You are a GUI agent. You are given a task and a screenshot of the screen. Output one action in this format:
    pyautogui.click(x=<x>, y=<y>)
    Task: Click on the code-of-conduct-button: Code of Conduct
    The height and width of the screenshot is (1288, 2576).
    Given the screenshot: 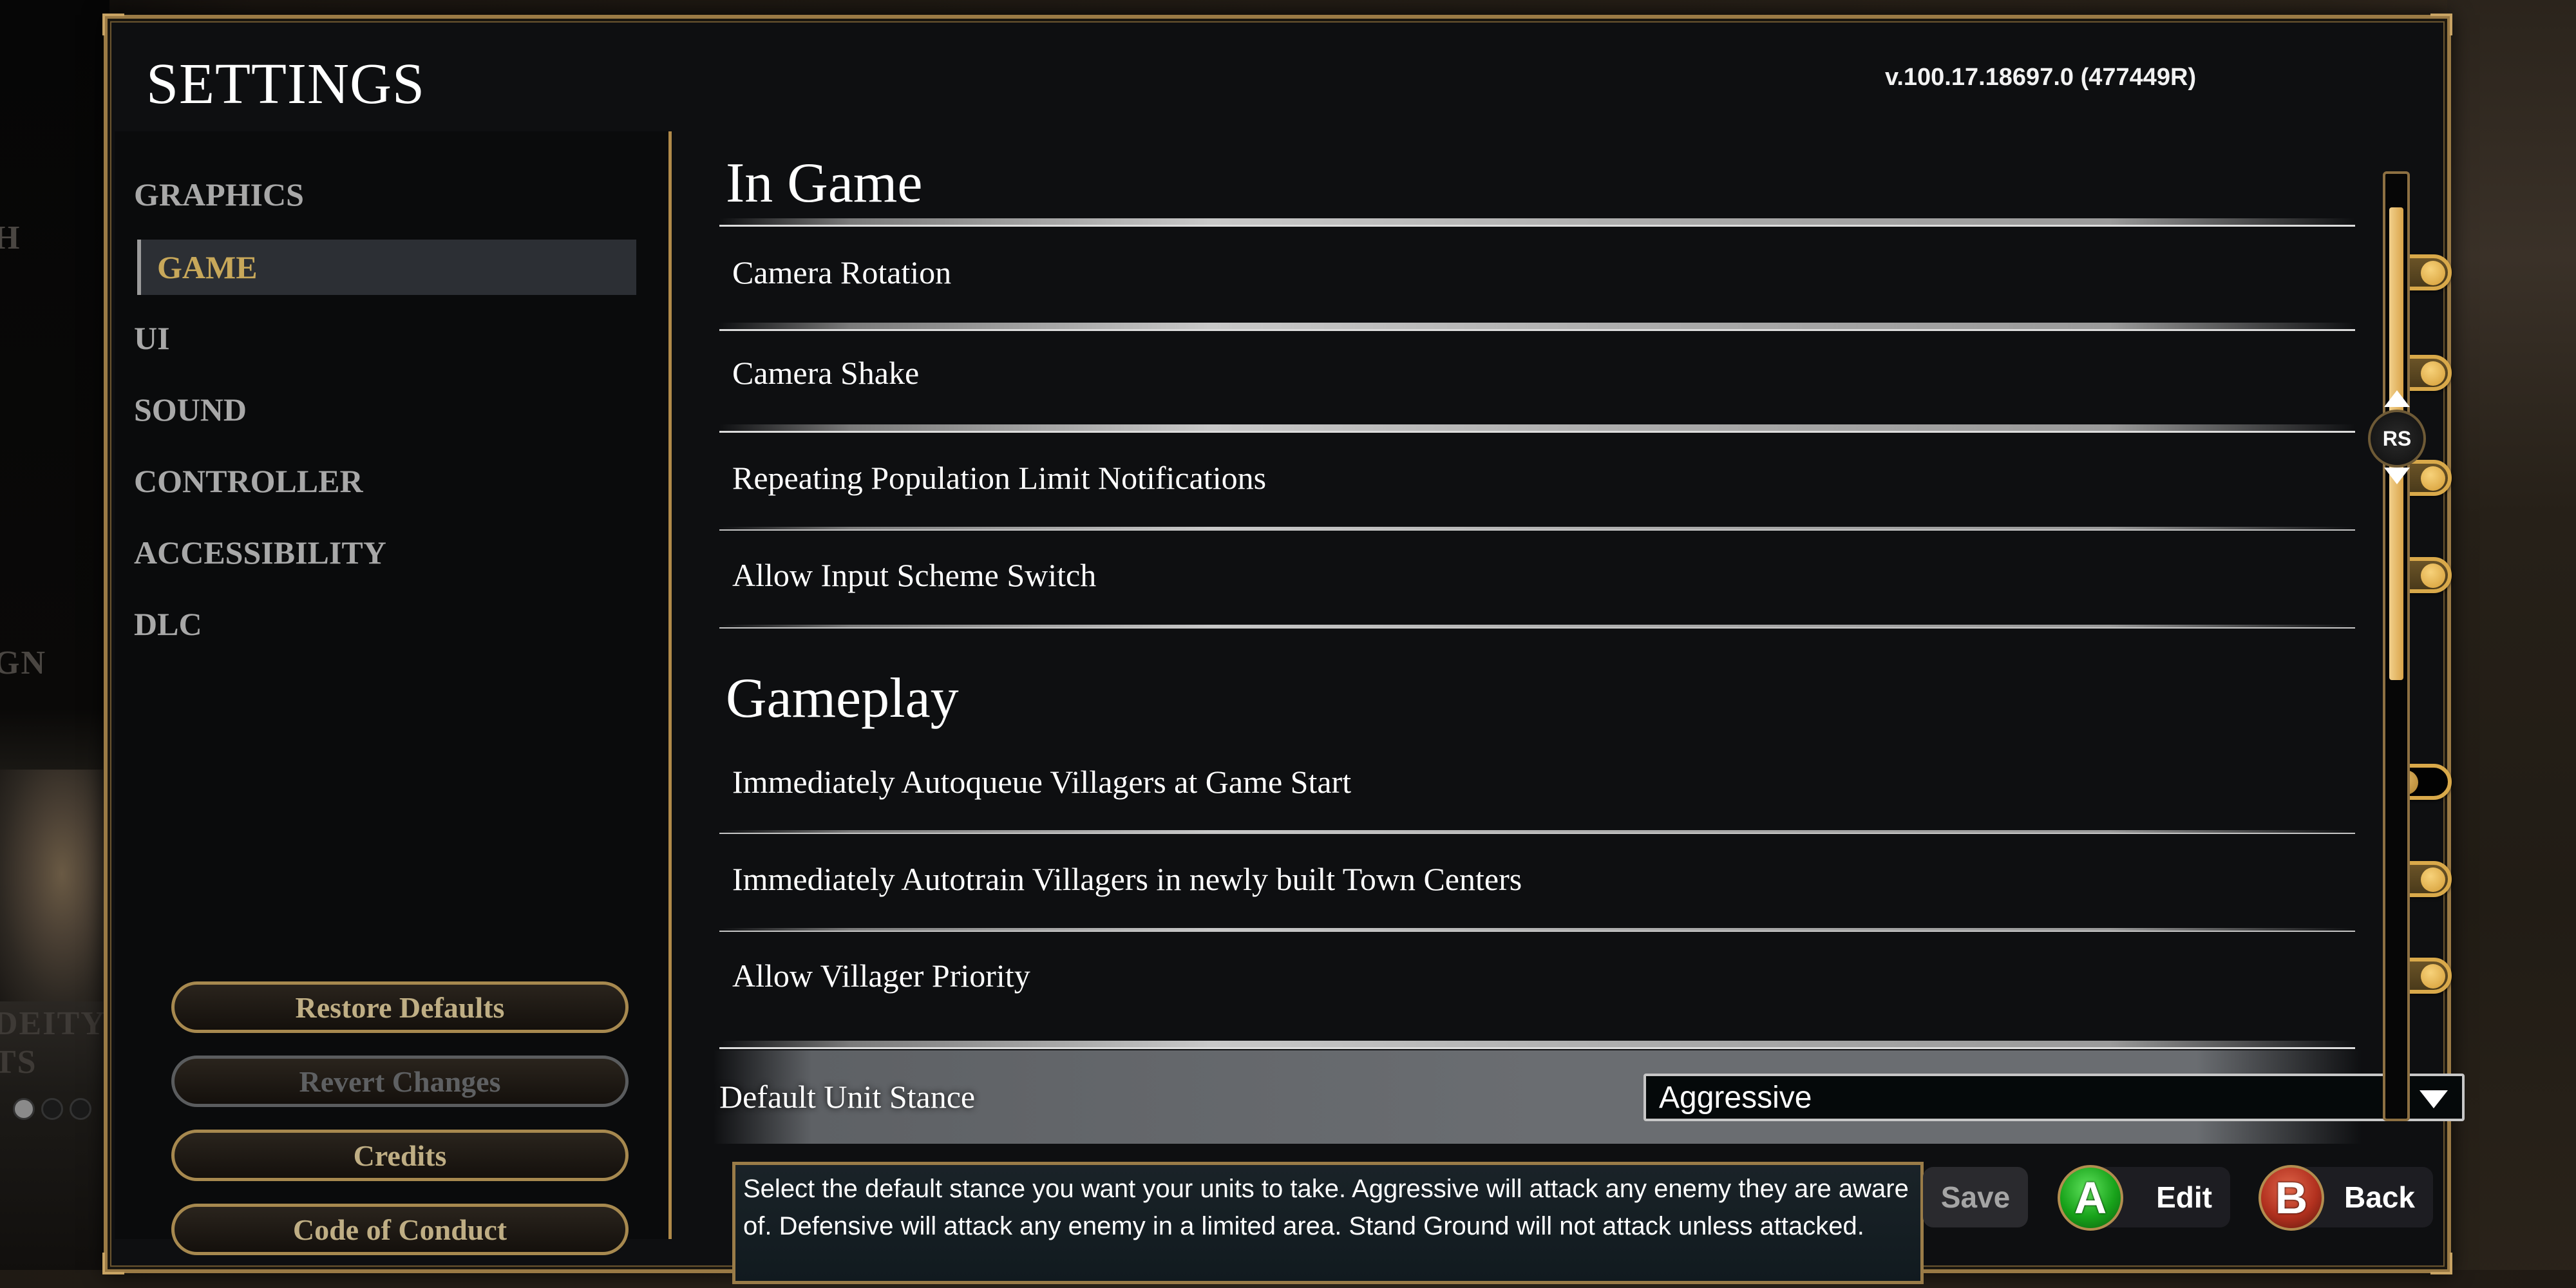 What is the action you would take?
    pyautogui.click(x=400, y=1229)
    